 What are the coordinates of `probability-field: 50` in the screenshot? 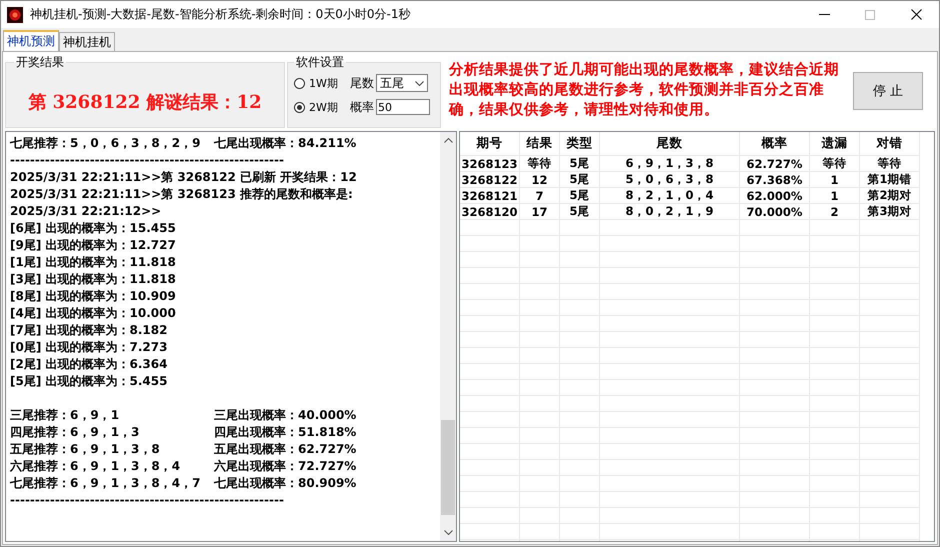 It's located at (403, 107).